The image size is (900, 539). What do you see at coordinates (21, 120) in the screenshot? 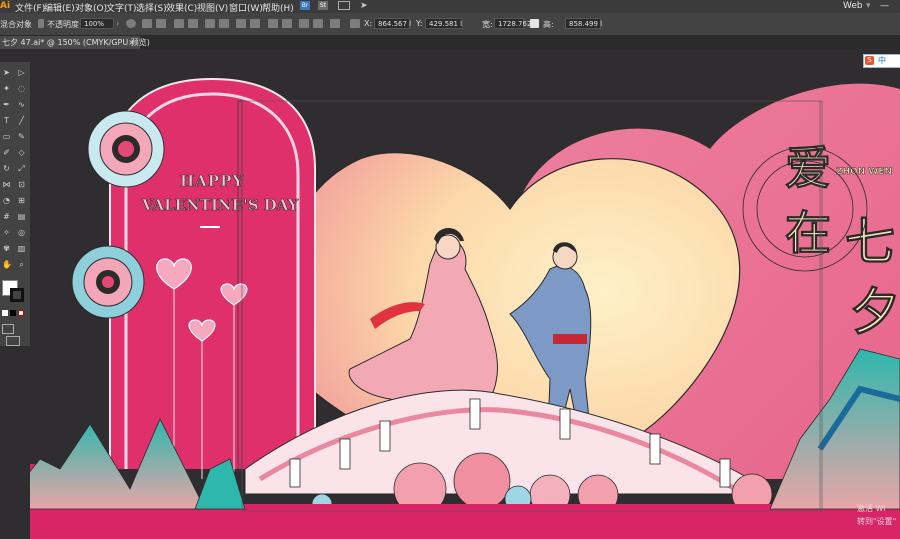
I see `line-tool-icon: ╱` at bounding box center [21, 120].